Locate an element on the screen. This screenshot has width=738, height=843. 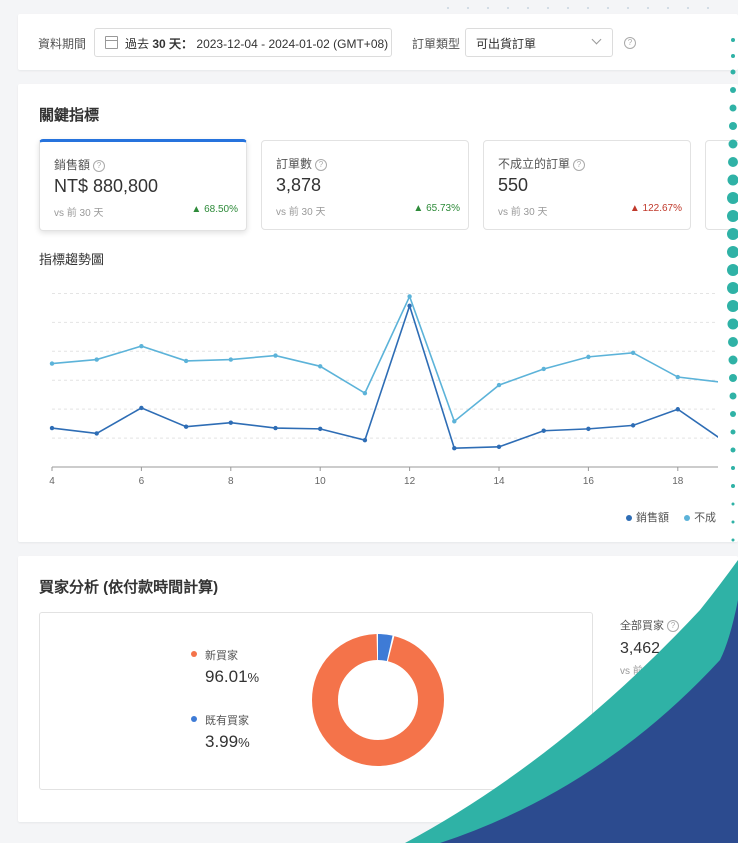
order-type-select: 可出貨訂單 is located at coordinates (539, 42).